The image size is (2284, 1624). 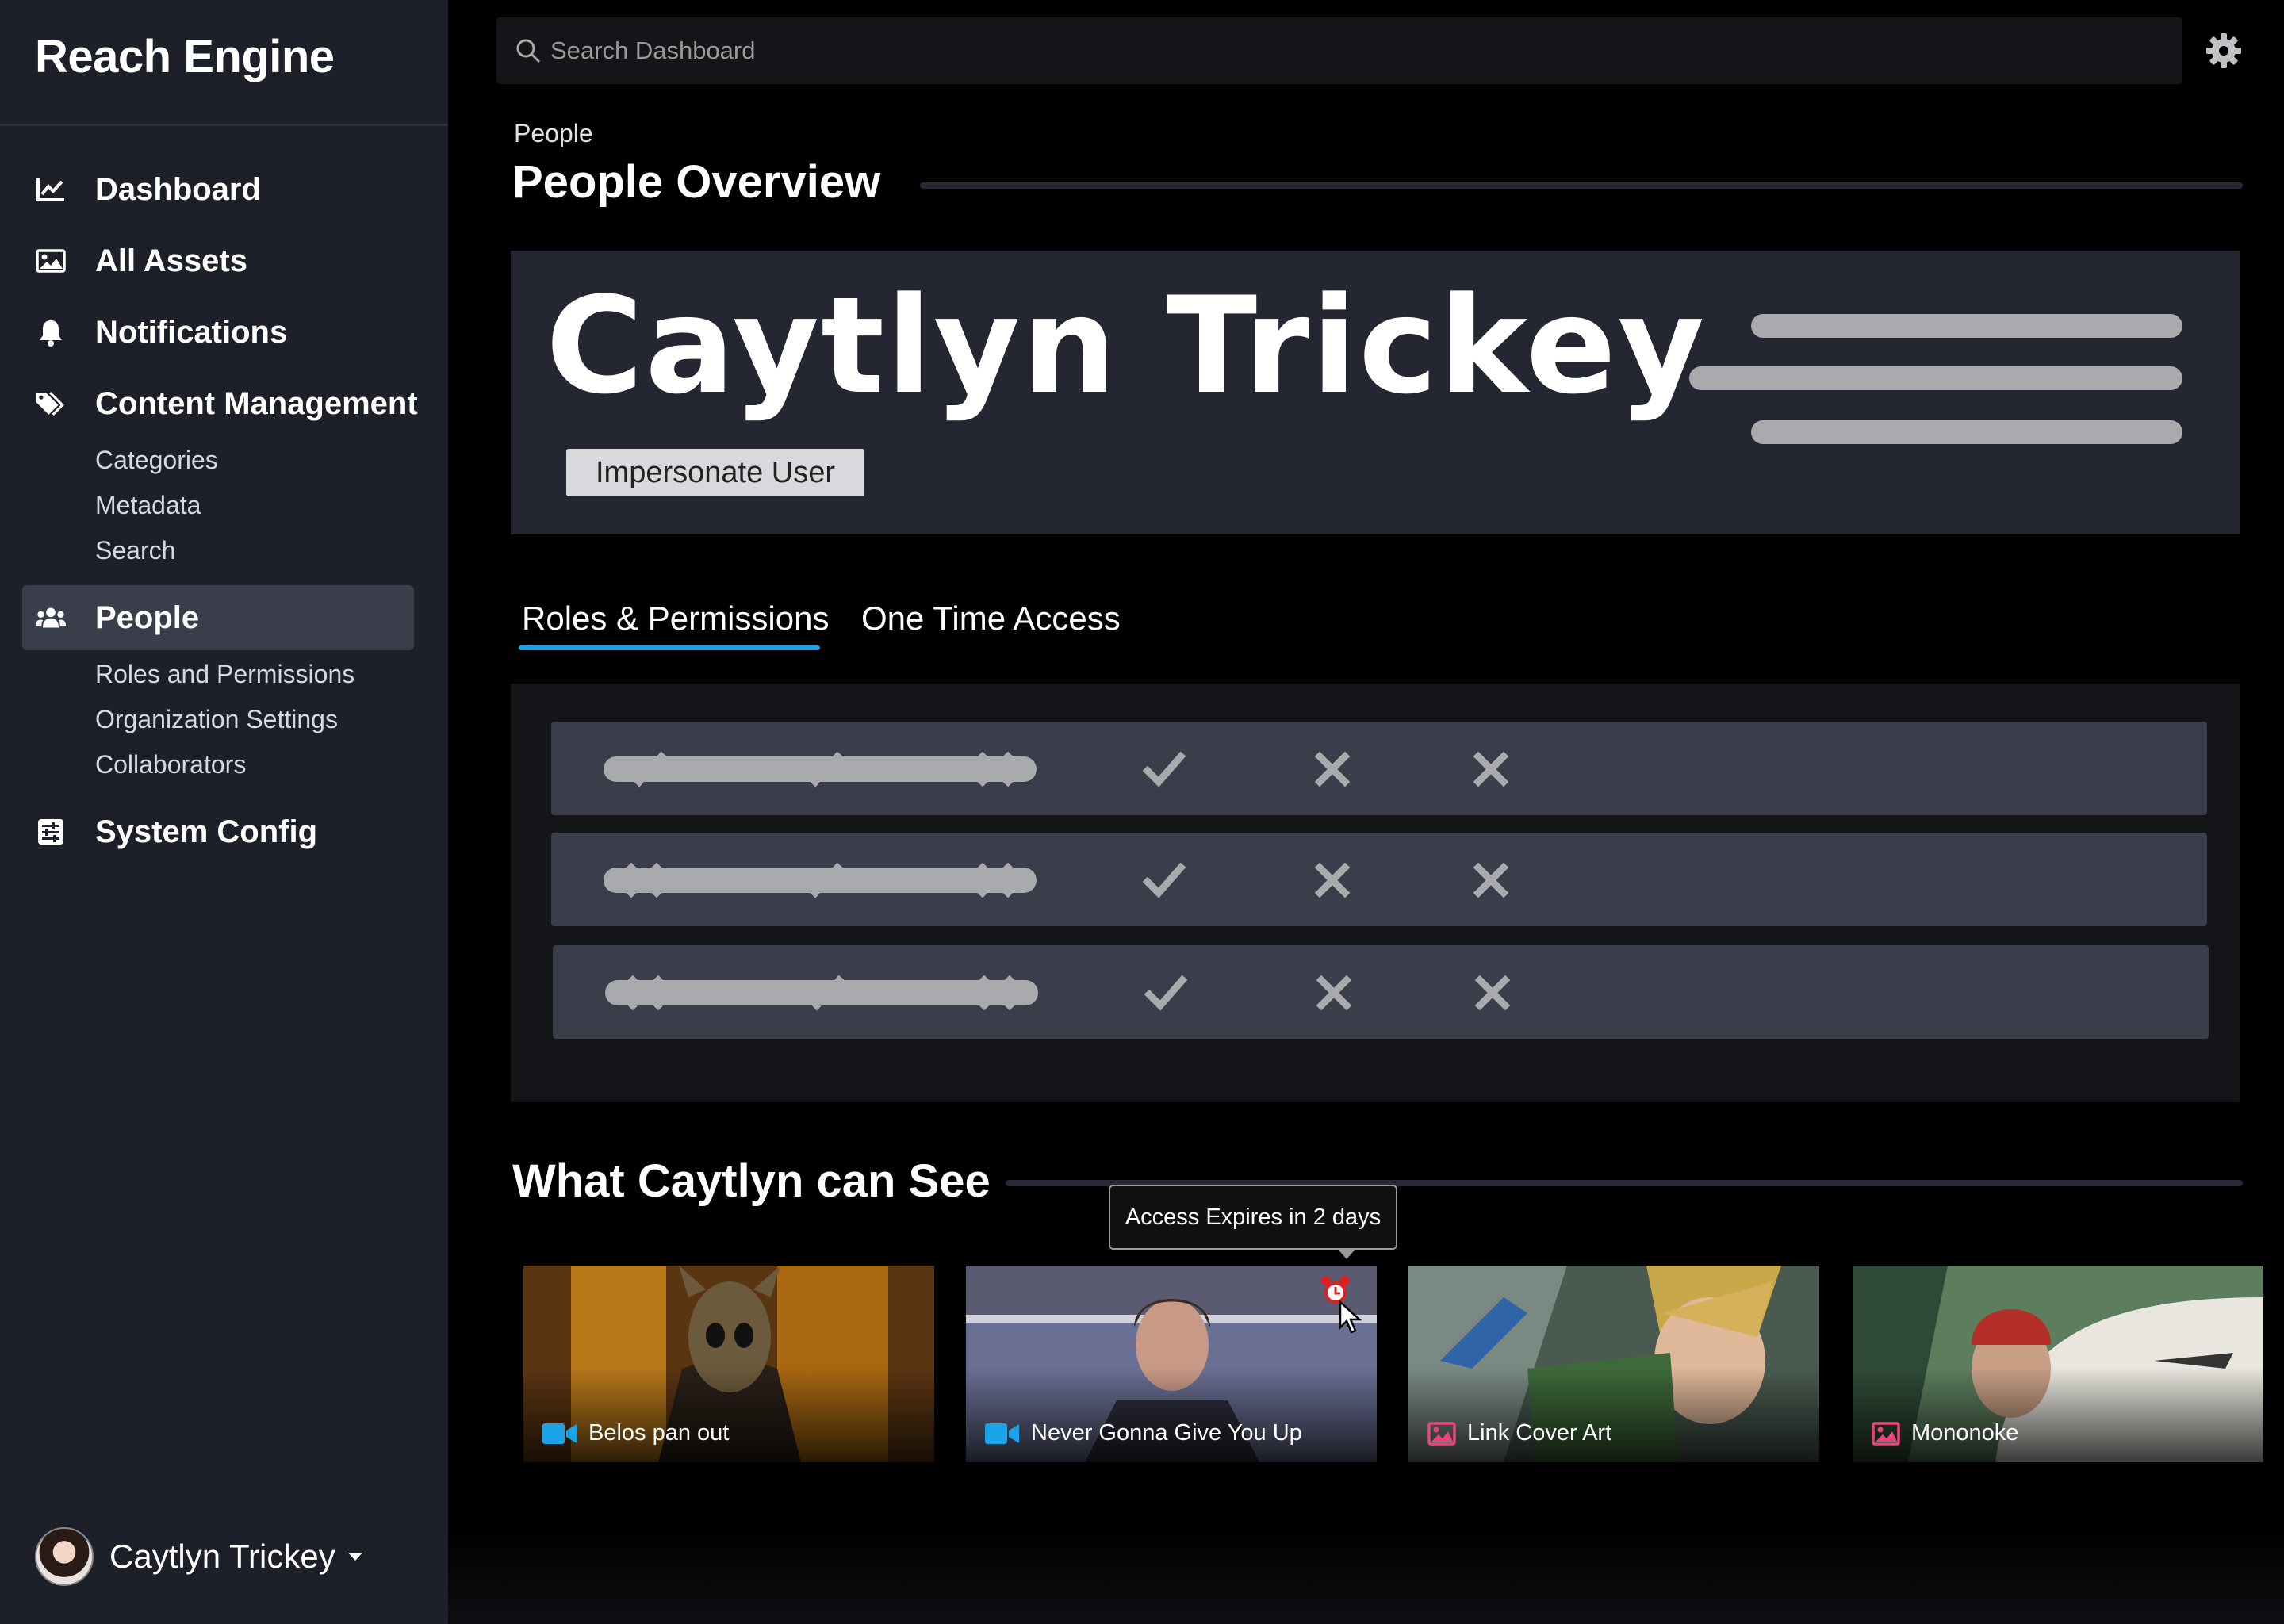 I want to click on sidebar-item-label: People, so click(x=147, y=617).